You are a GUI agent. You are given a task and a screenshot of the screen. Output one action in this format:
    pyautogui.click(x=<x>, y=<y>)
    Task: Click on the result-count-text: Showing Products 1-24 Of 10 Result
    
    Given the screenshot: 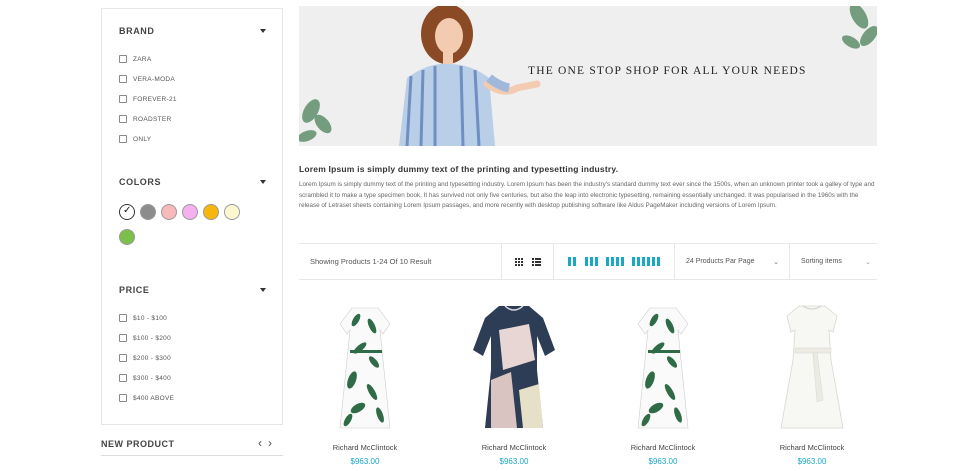 What is the action you would take?
    pyautogui.click(x=371, y=261)
    